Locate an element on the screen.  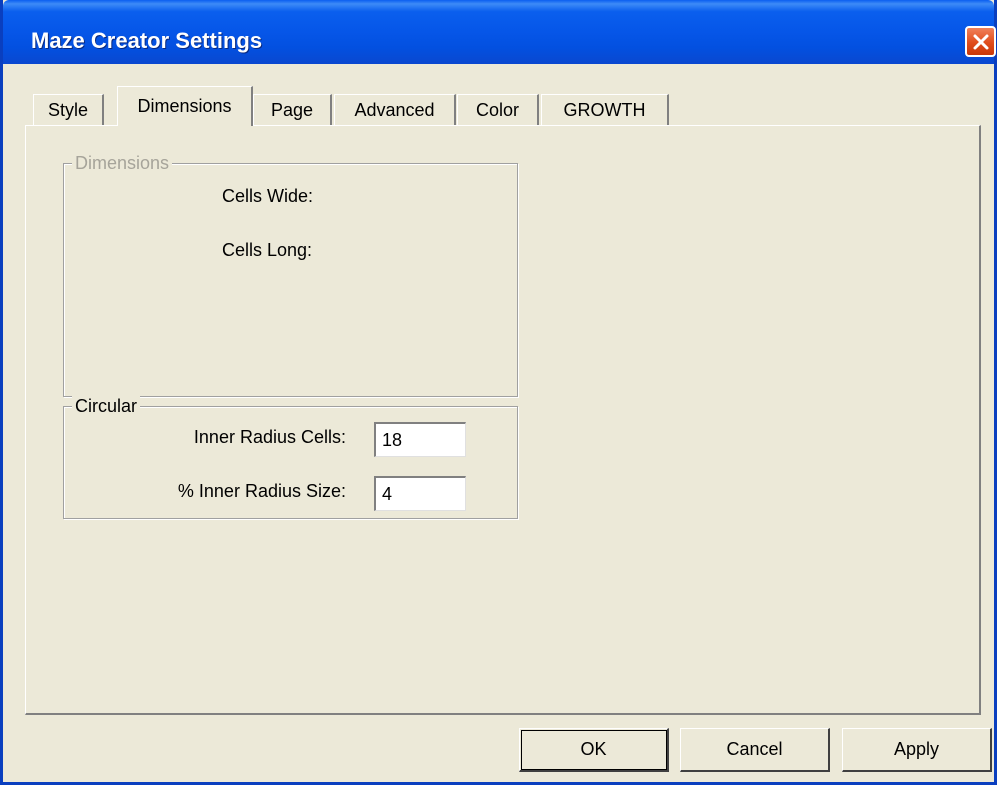
tab-growth-label: GROWTH is located at coordinates (604, 110).